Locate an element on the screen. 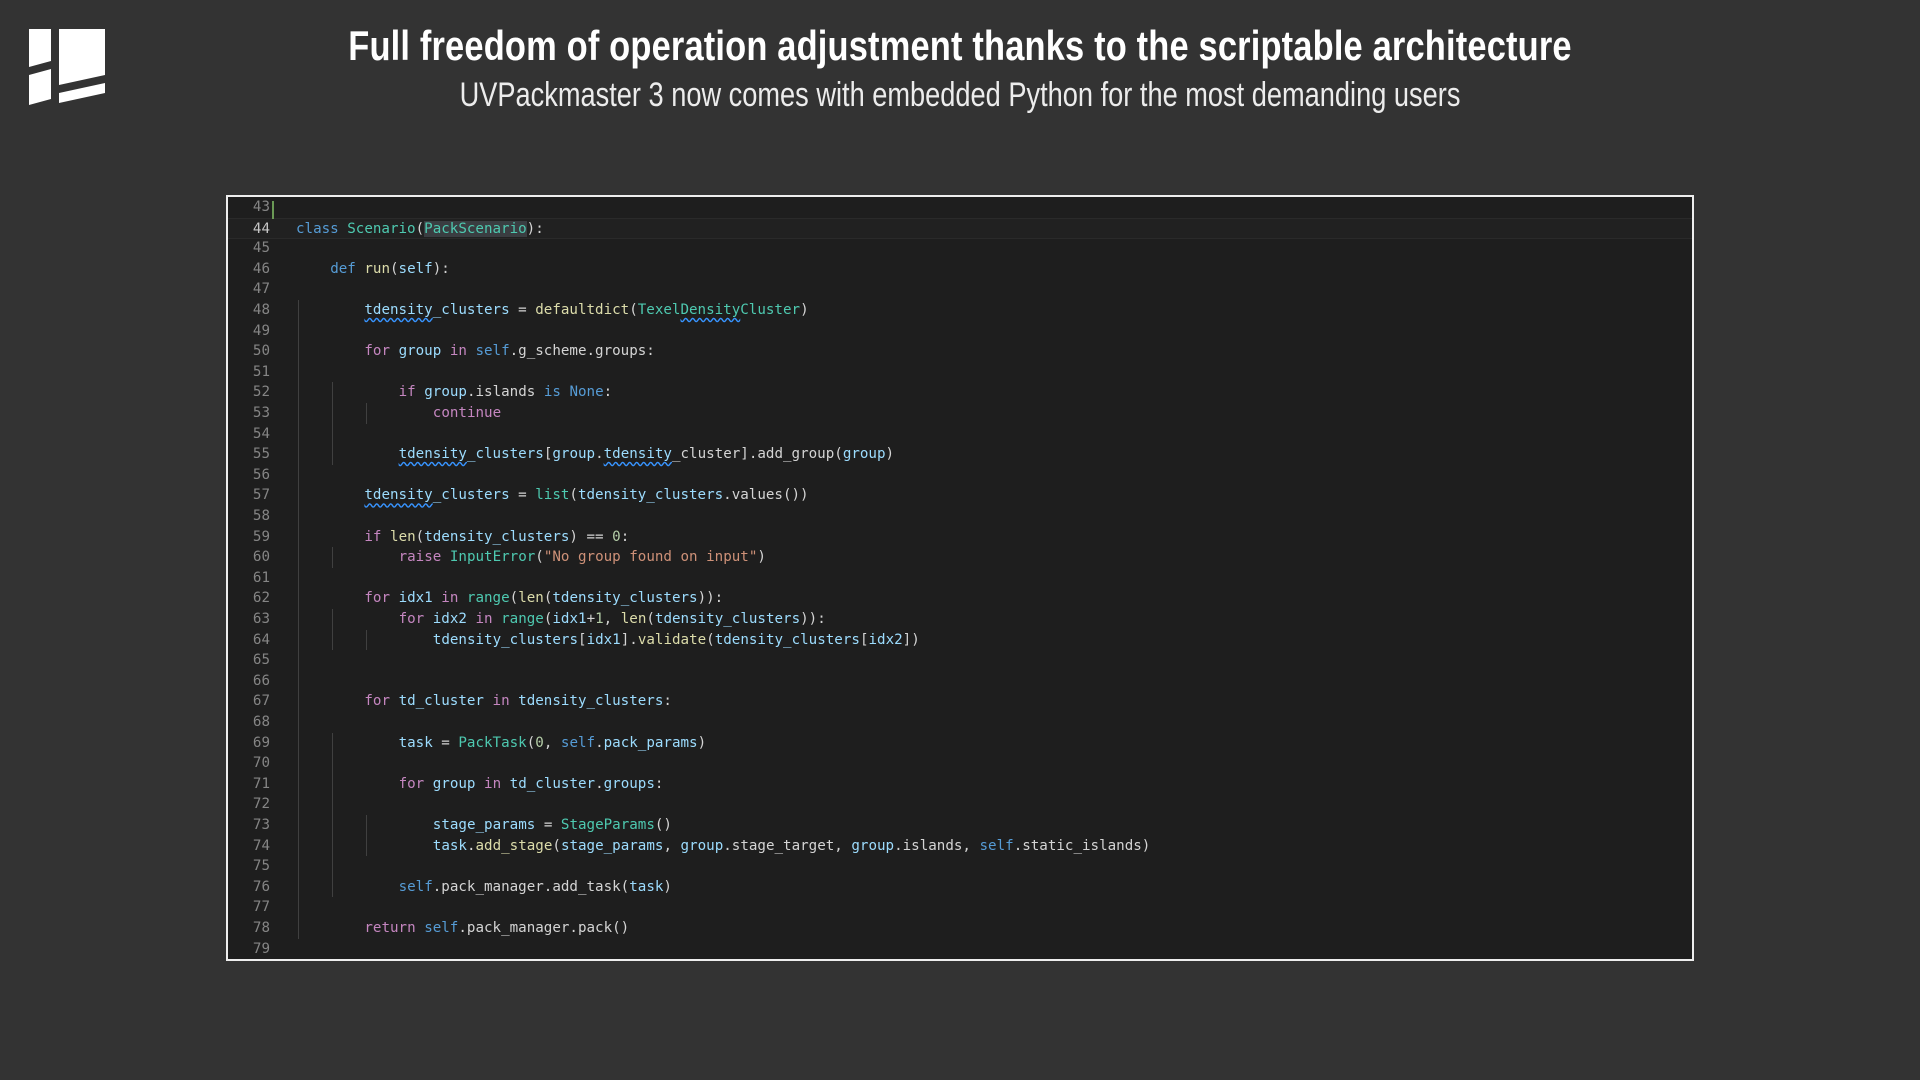 The image size is (1920, 1080). code-token: list is located at coordinates (552, 495).